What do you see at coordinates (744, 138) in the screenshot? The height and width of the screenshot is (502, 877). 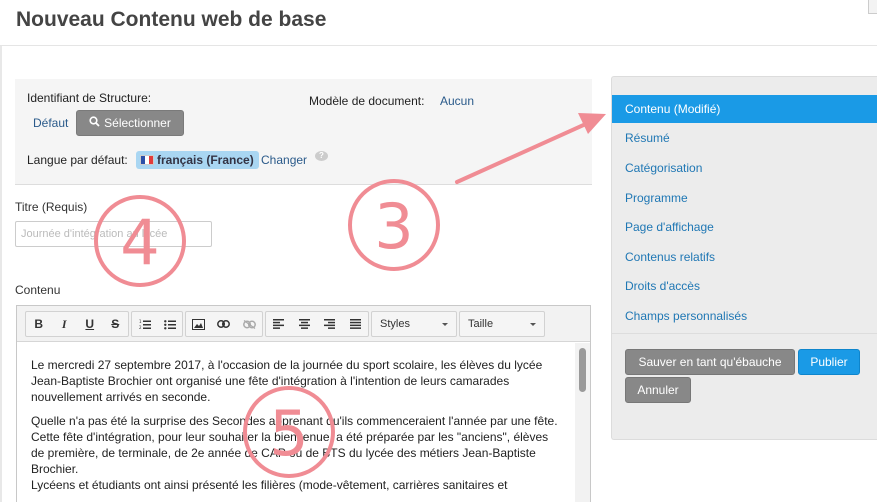 I see `sidebar-item-resume: Résumé` at bounding box center [744, 138].